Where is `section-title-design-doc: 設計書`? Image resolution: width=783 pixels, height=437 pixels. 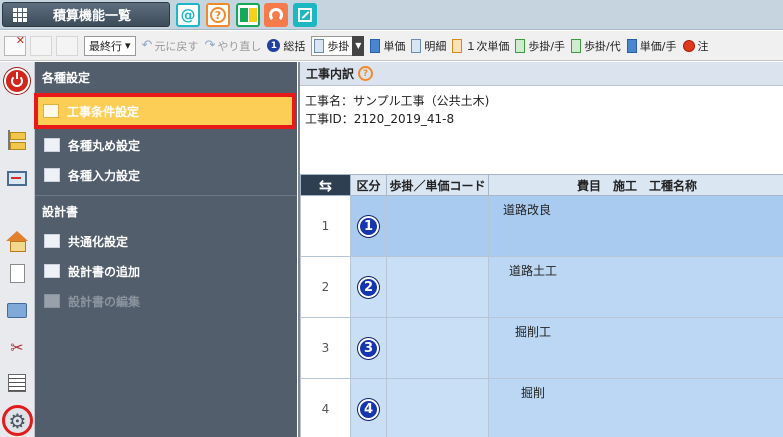 section-title-design-doc: 設計書 is located at coordinates (60, 211).